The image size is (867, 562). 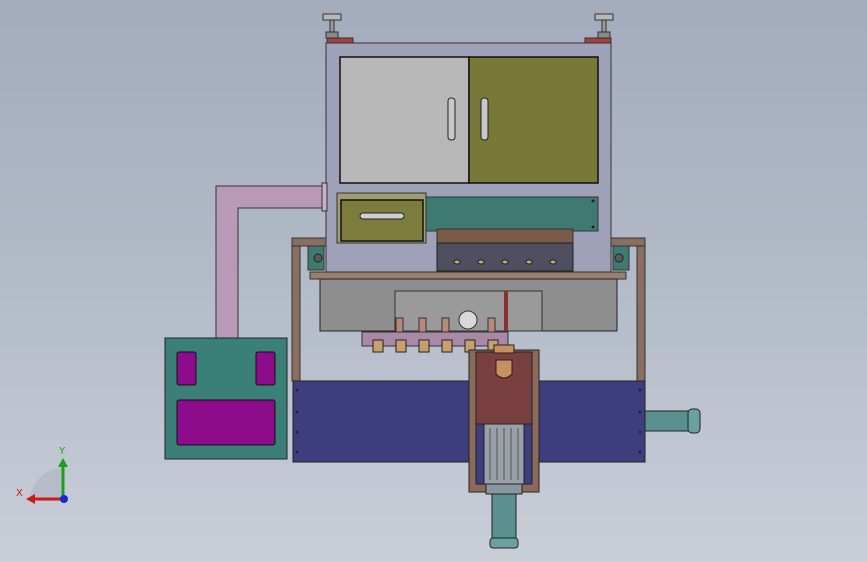 I want to click on orientation-triad: X Y, so click(x=42, y=475).